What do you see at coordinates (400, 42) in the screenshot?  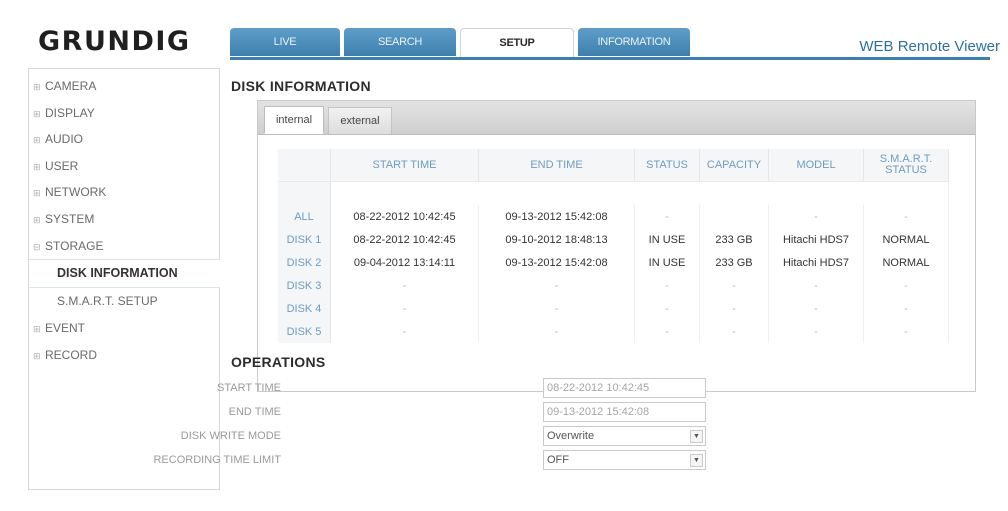 I see `tab-search: SEARCH` at bounding box center [400, 42].